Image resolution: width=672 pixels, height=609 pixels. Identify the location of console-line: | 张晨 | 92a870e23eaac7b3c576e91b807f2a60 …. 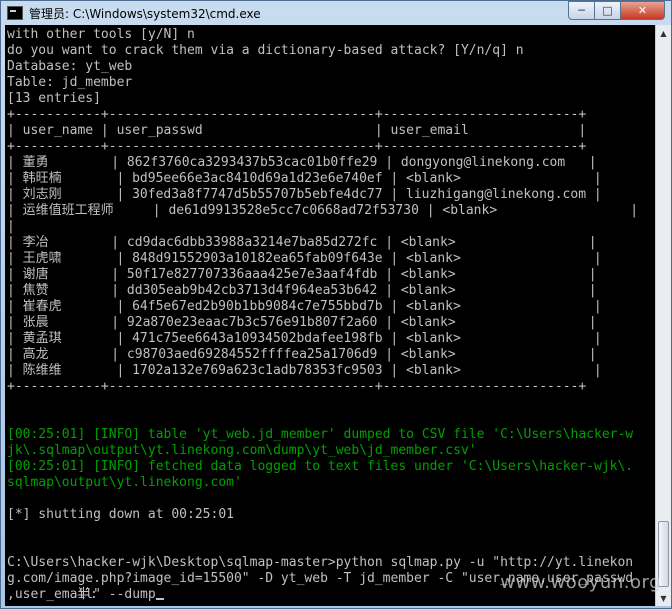
(330, 323).